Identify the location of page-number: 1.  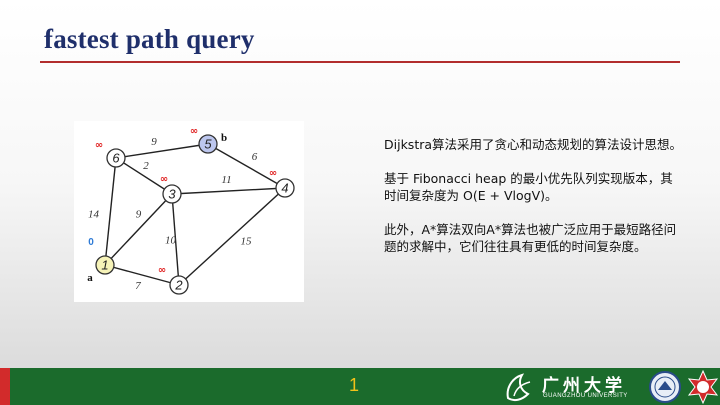
(353, 385).